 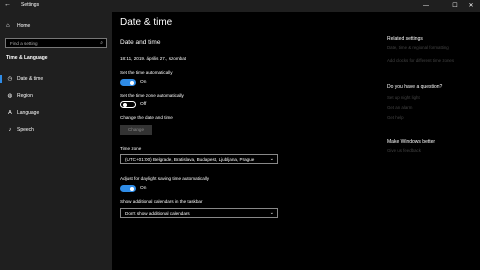 I want to click on related-settings-header: Related settings, so click(x=405, y=39).